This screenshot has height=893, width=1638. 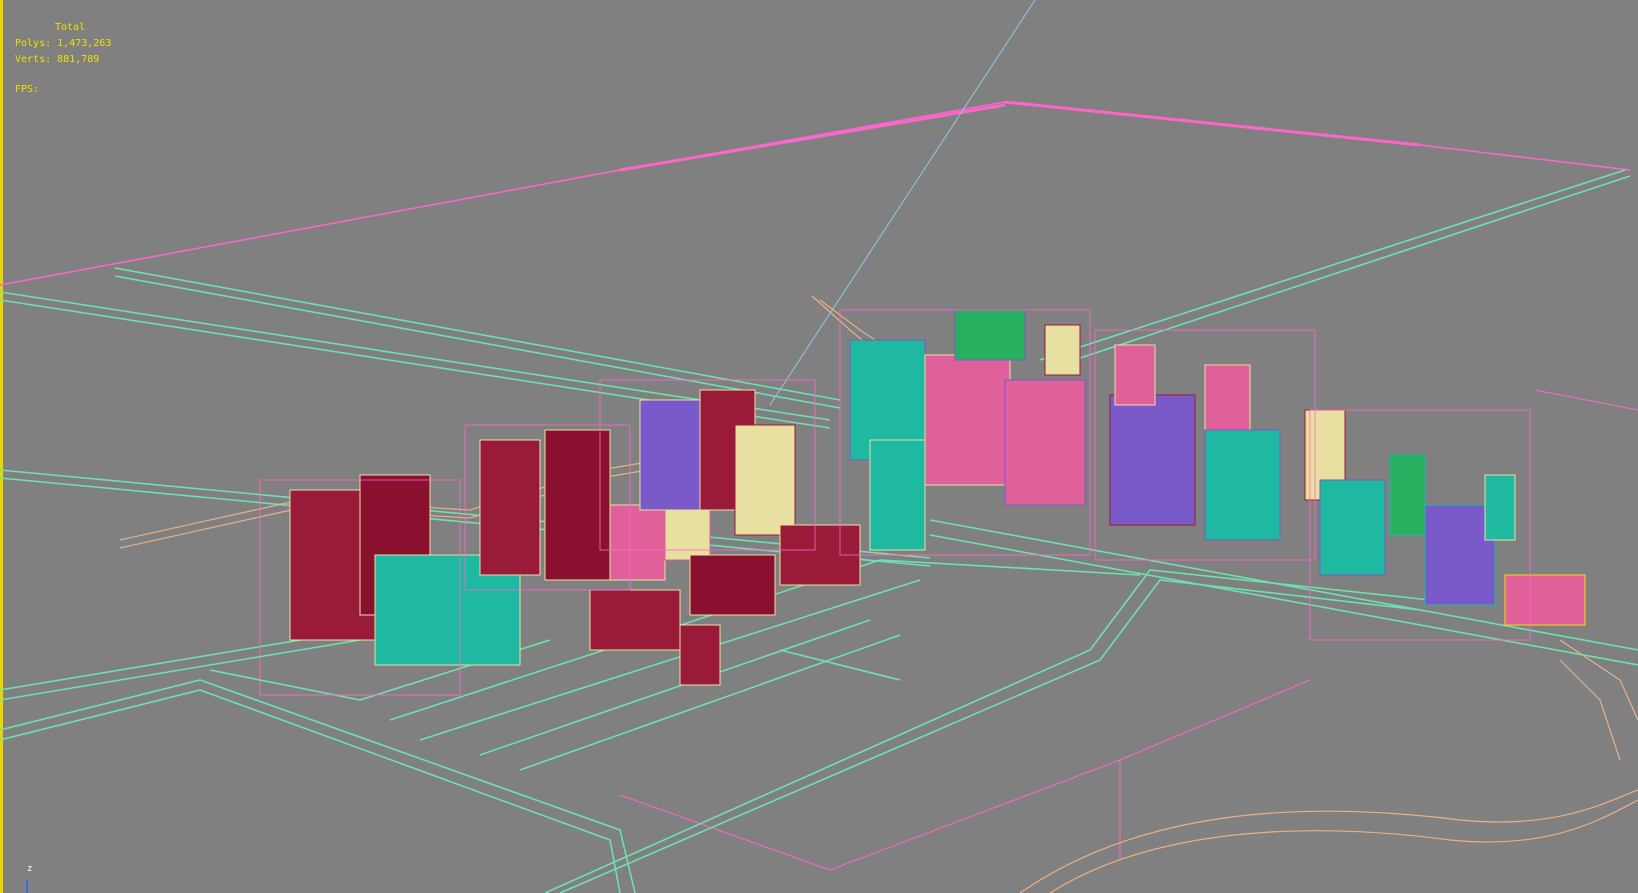 I want to click on polys-label: Polys:, so click(x=33, y=43).